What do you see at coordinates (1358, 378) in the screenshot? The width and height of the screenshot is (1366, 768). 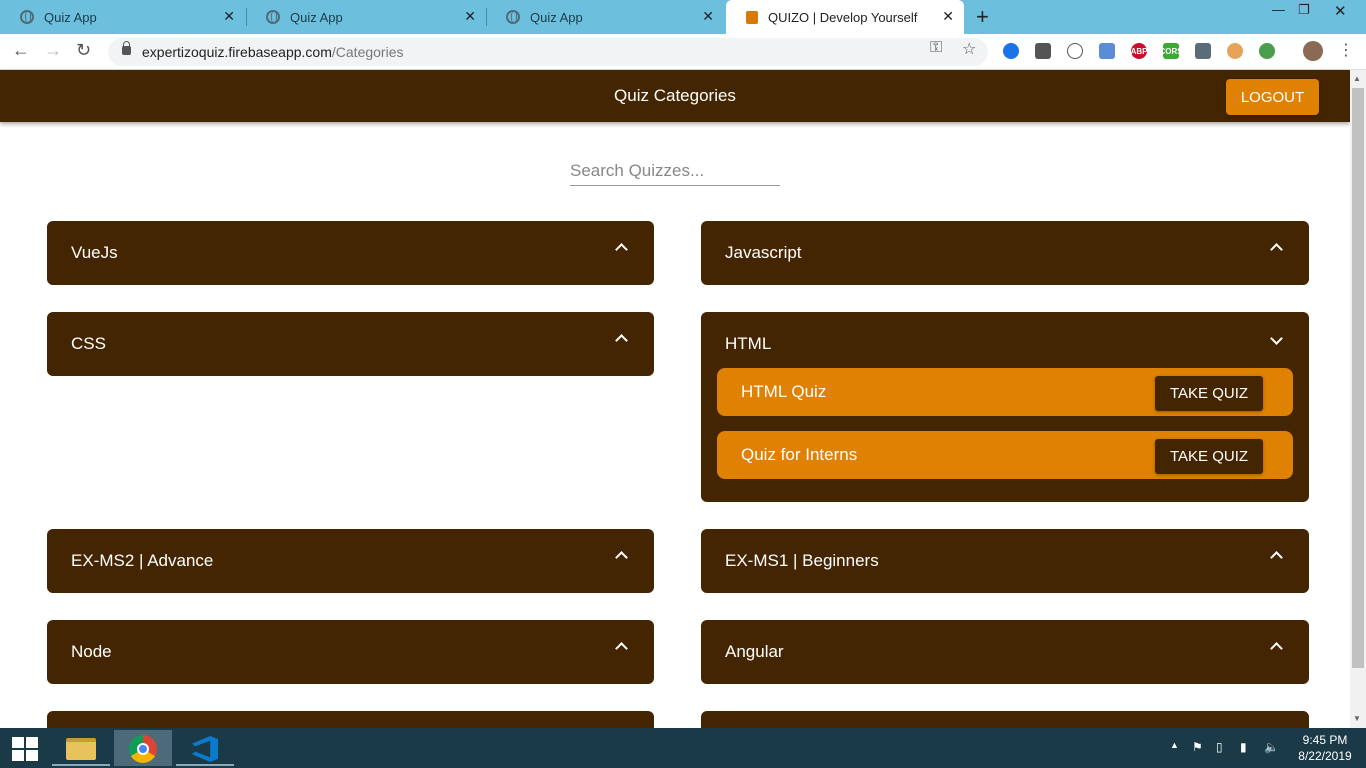 I see `scrollbar-thumb` at bounding box center [1358, 378].